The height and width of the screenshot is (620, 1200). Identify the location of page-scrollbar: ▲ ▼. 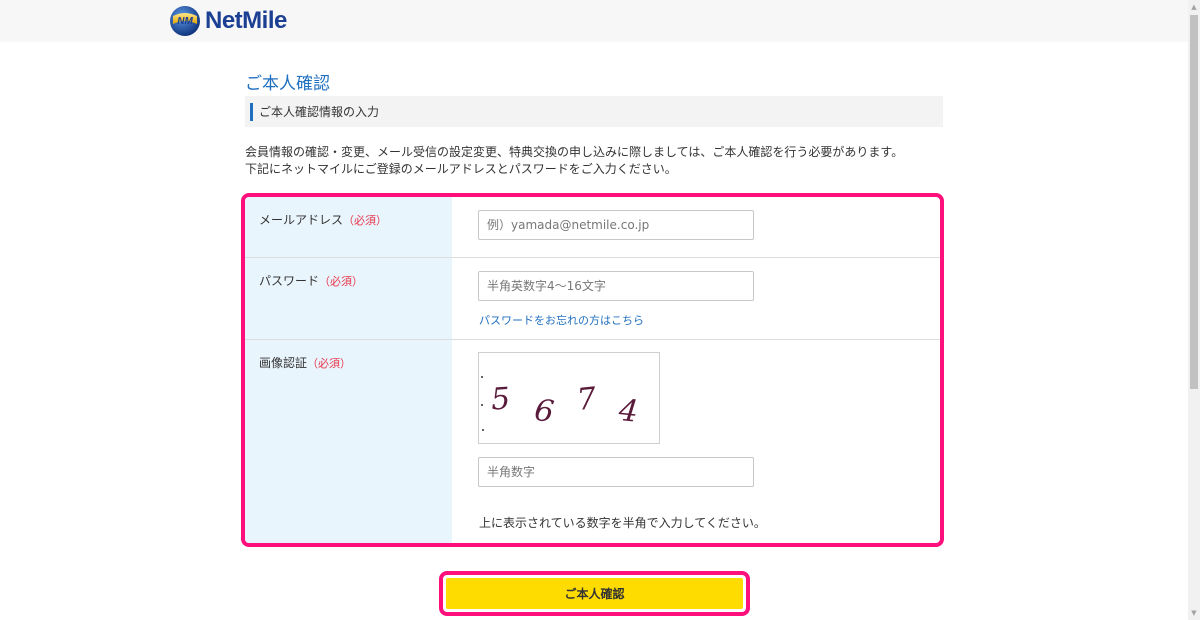
(1194, 310).